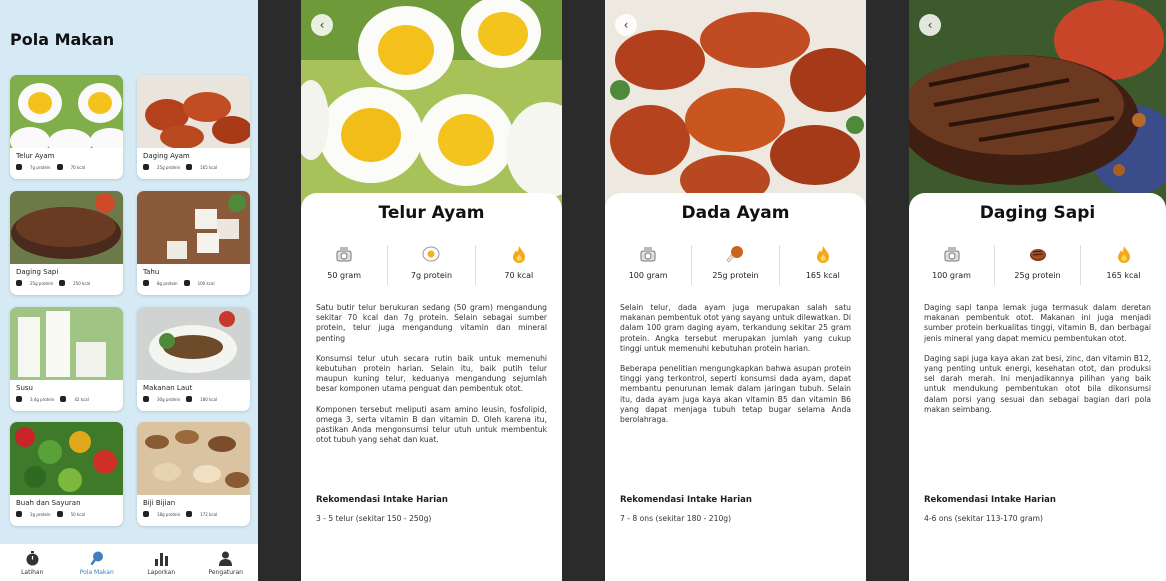 The height and width of the screenshot is (581, 1166). Describe the element at coordinates (735, 106) in the screenshot. I see `chicken-hero-image` at that location.